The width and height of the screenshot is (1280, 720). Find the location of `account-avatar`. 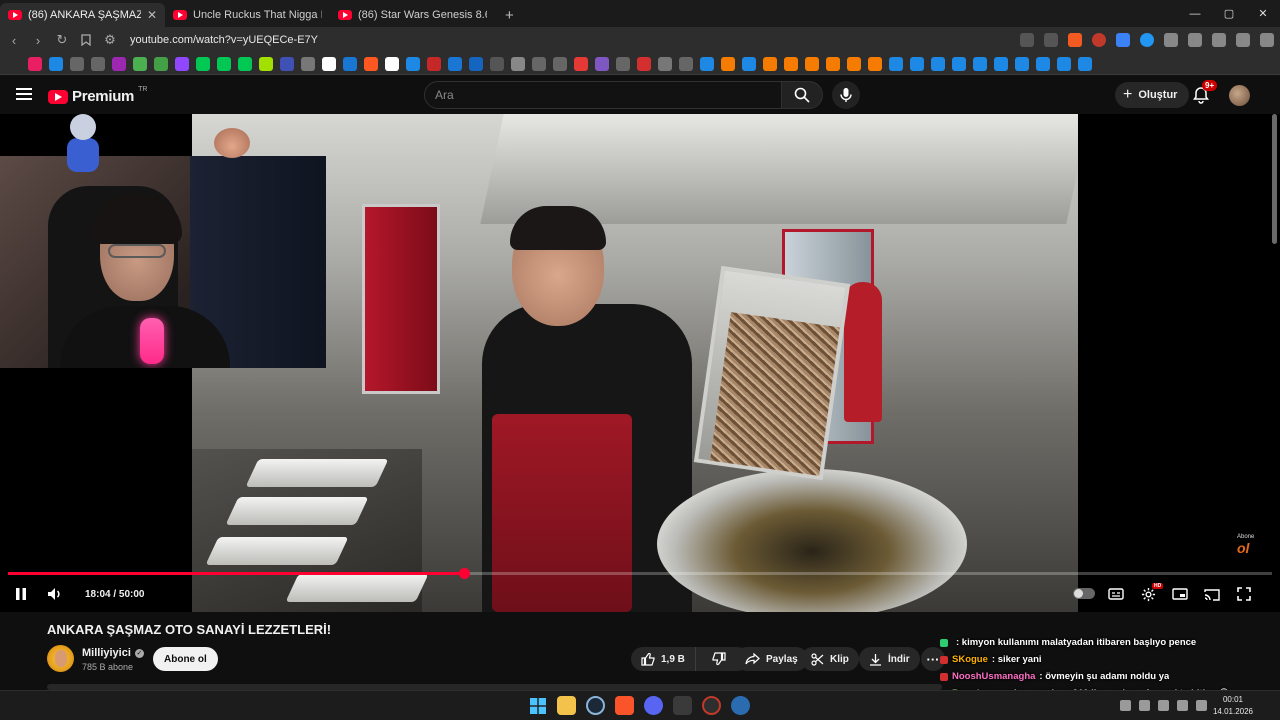

account-avatar is located at coordinates (1239, 95).